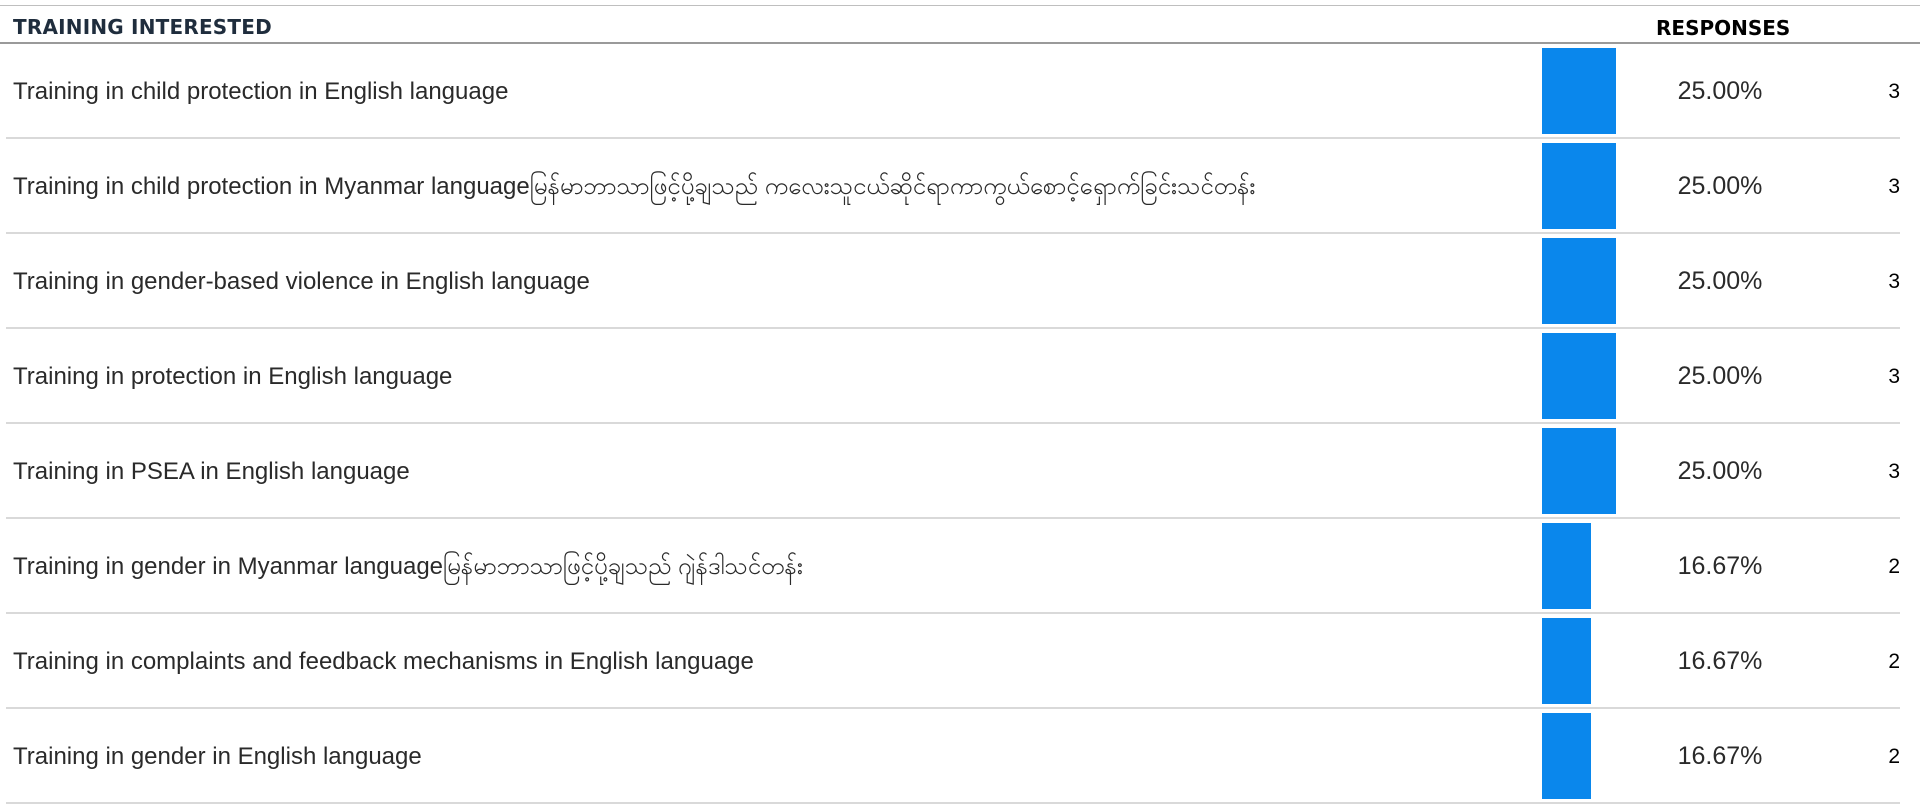 Image resolution: width=1920 pixels, height=807 pixels. Describe the element at coordinates (1723, 28) in the screenshot. I see `header-responses: RESPONSES` at that location.